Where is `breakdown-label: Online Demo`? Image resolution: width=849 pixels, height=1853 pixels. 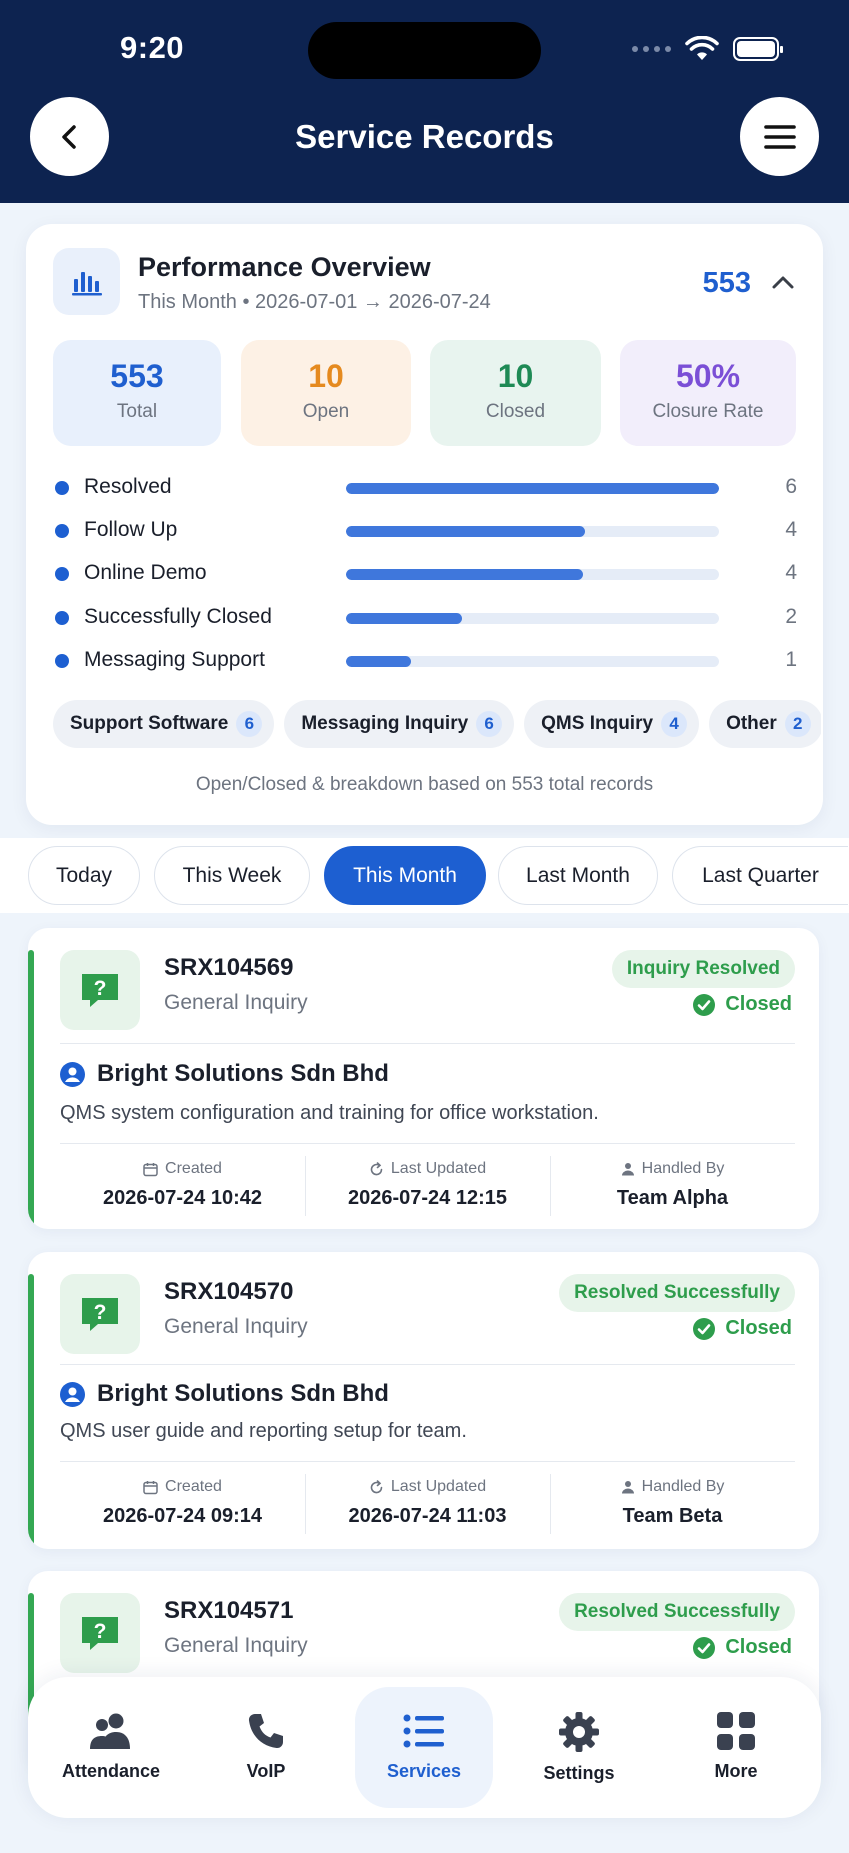
breakdown-label: Online Demo is located at coordinates (145, 572).